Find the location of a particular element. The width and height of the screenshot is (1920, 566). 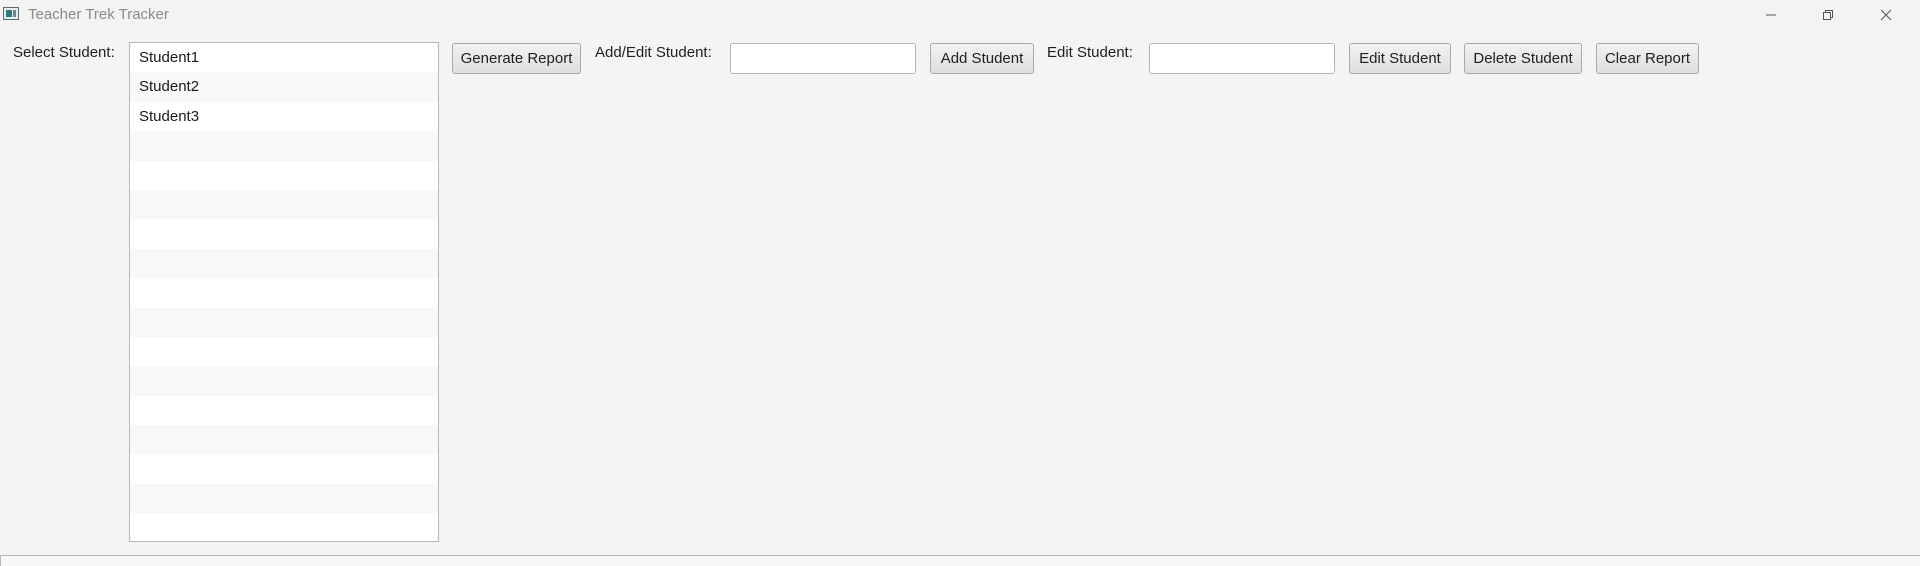

list-item: Student1 is located at coordinates (284, 58).